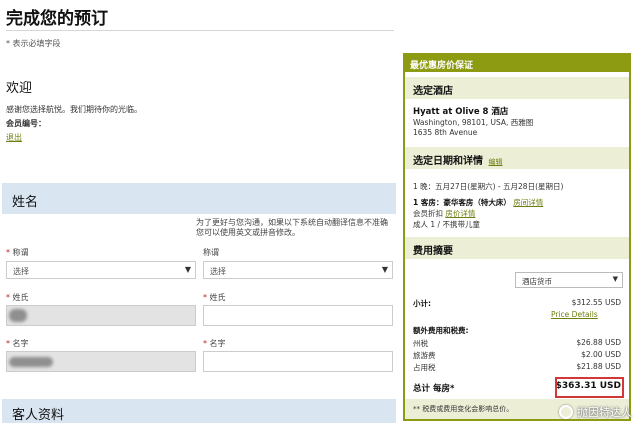  What do you see at coordinates (460, 213) in the screenshot?
I see `rate-details-link: 房价详情` at bounding box center [460, 213].